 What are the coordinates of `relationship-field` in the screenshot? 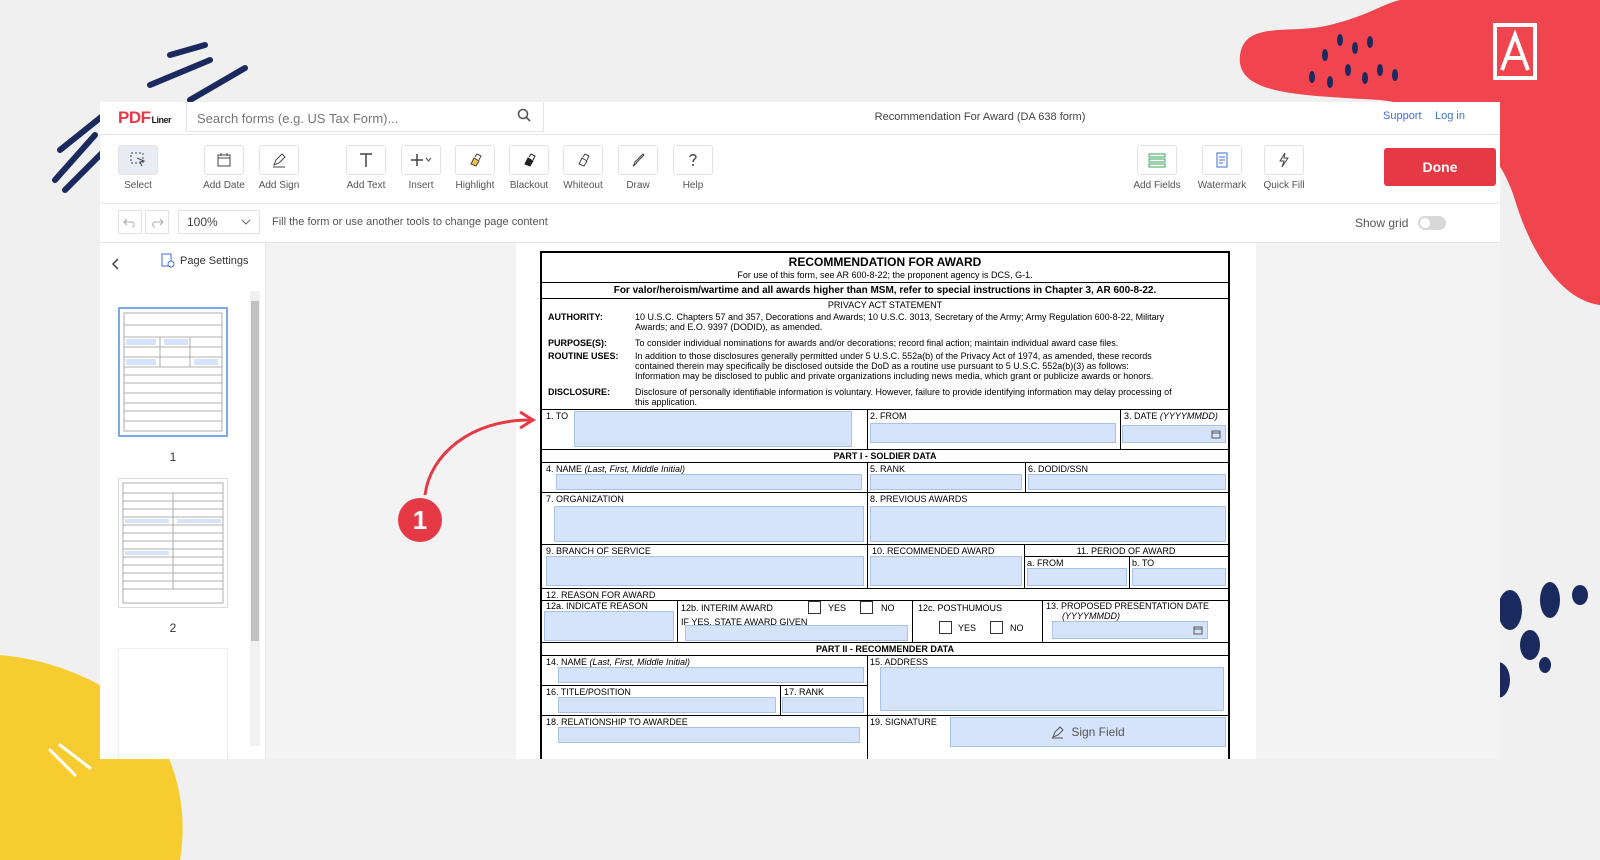 It's located at (709, 735).